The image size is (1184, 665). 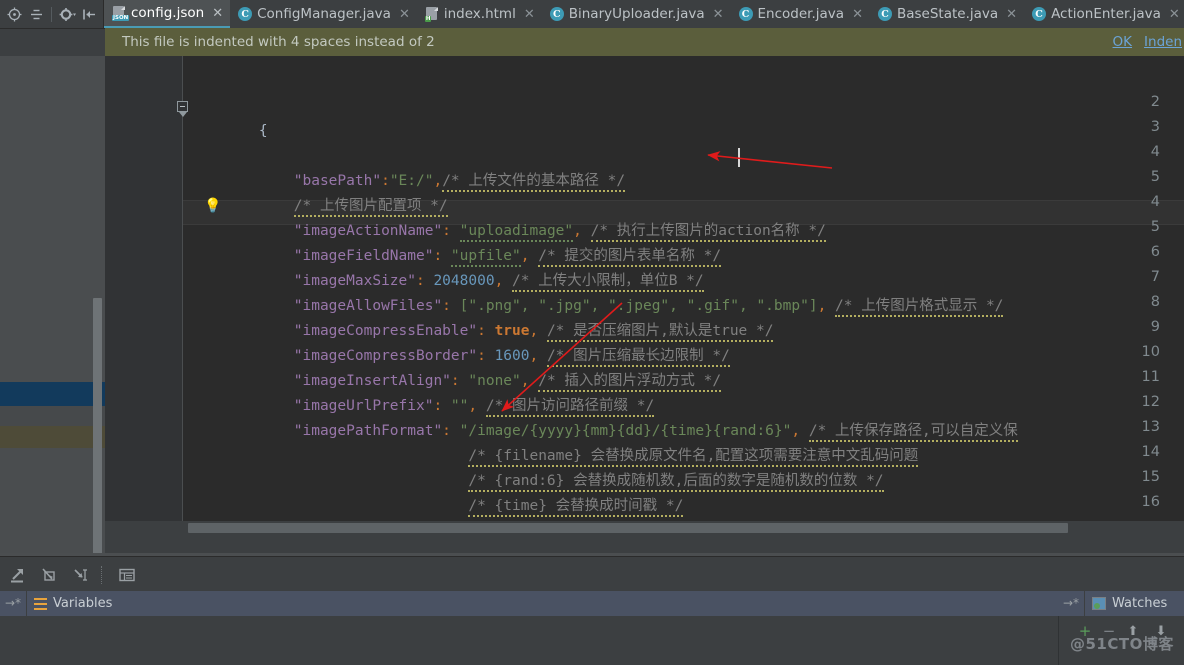 I want to click on notification-ok-link: OK, so click(x=1122, y=42).